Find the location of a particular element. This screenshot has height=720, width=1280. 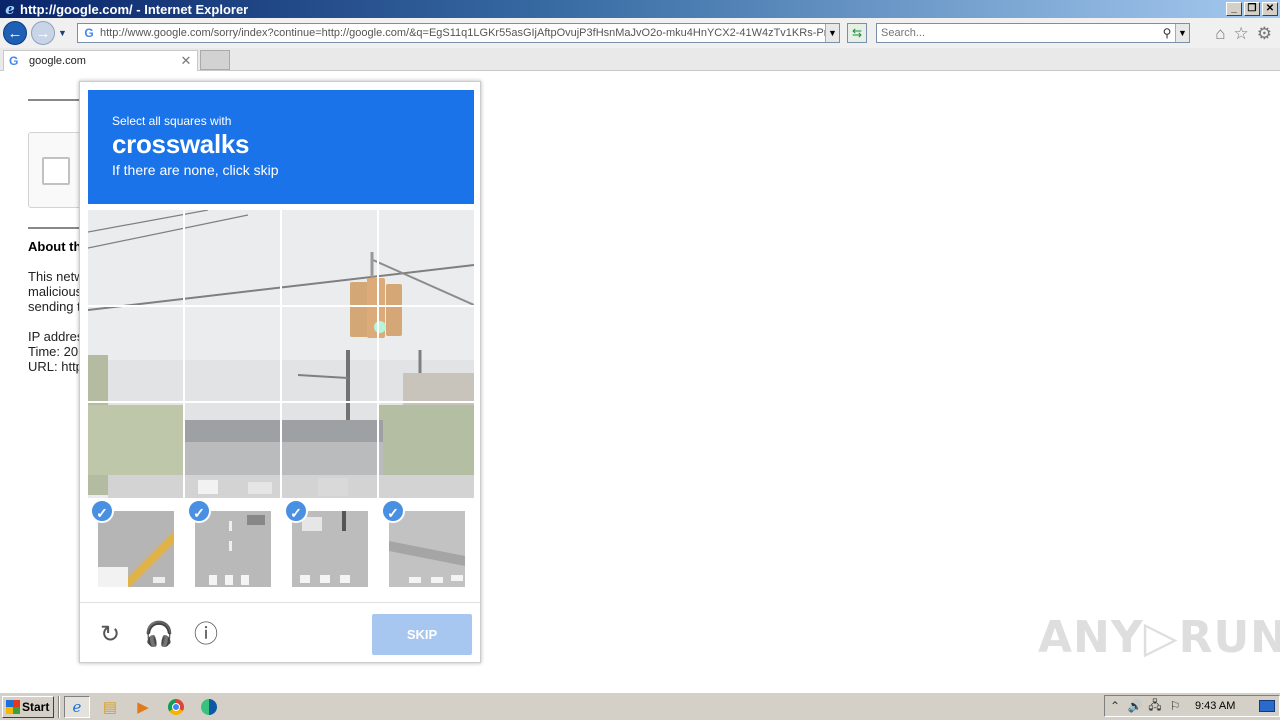

home-icon: ⌂ is located at coordinates (1220, 34).